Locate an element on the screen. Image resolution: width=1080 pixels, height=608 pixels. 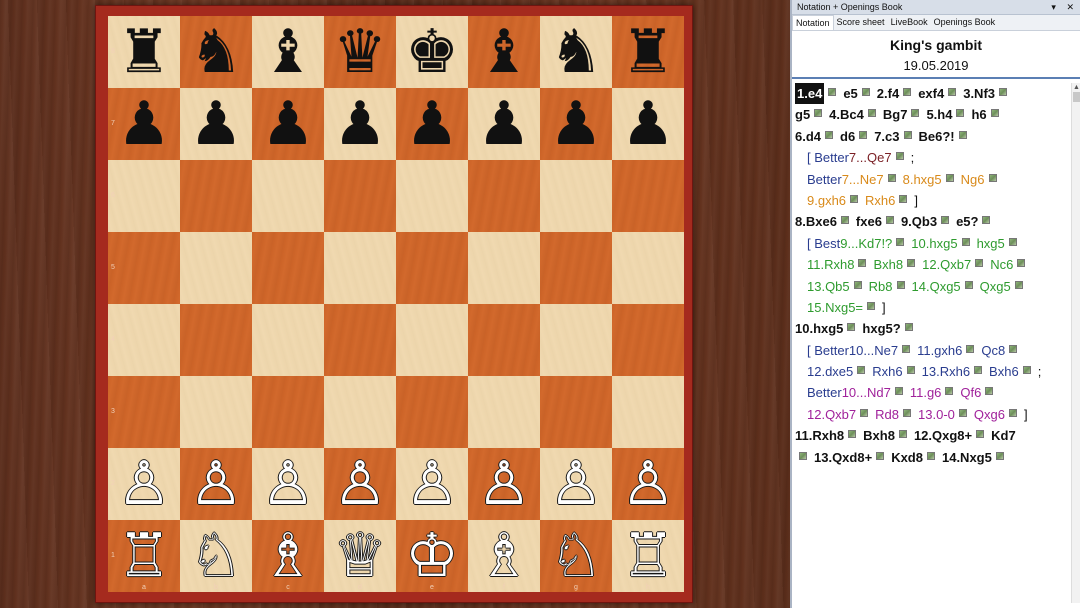
move-token: [ Better is located at coordinates (828, 157).